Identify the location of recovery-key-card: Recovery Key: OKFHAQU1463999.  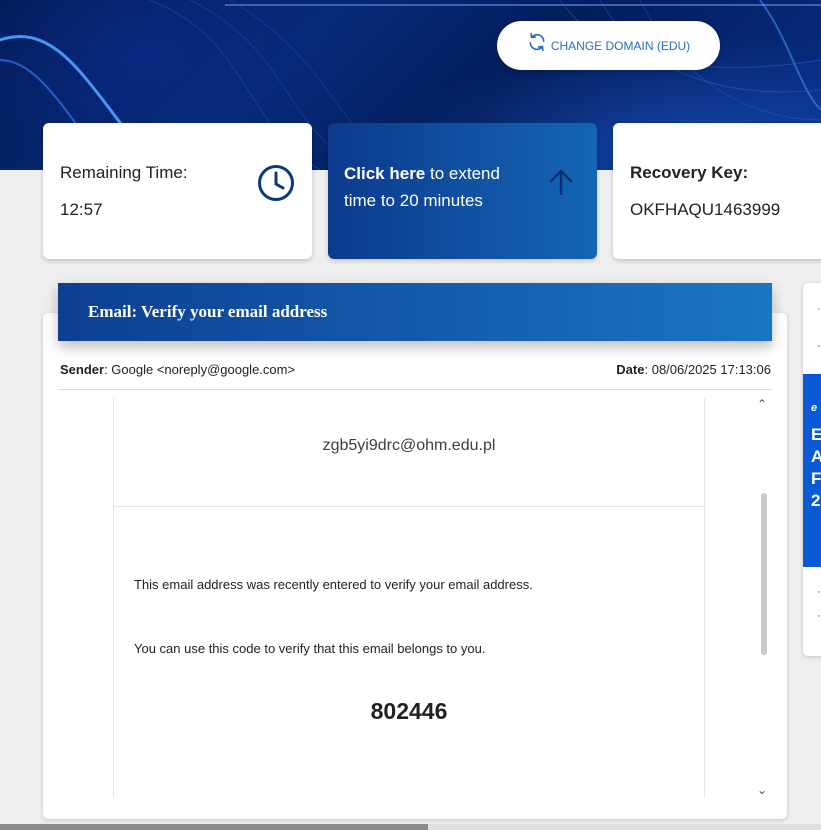
(717, 191).